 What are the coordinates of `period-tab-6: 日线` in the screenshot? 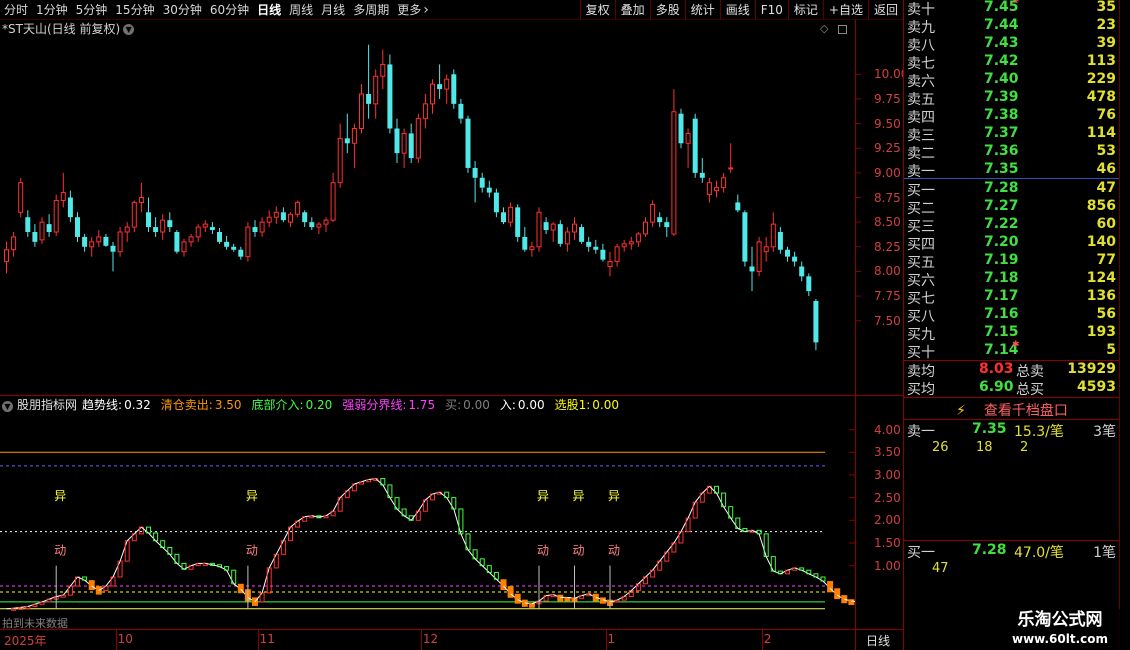 It's located at (269, 10).